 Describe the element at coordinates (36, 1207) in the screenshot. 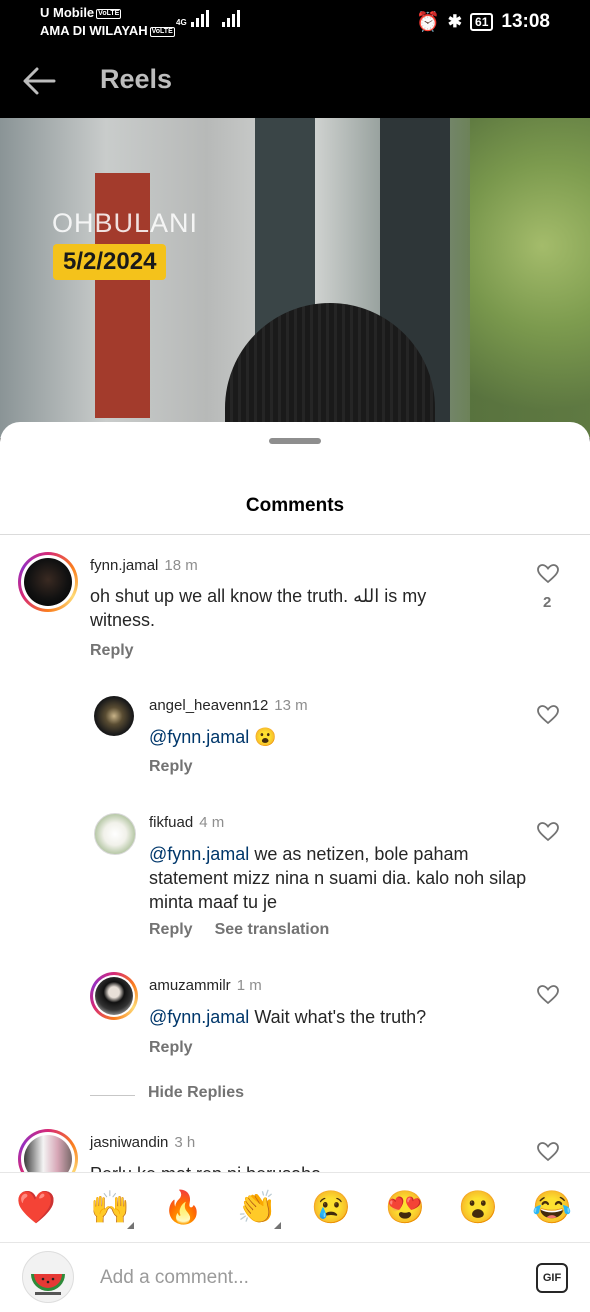

I see `heart-emoji-button: ❤️` at that location.